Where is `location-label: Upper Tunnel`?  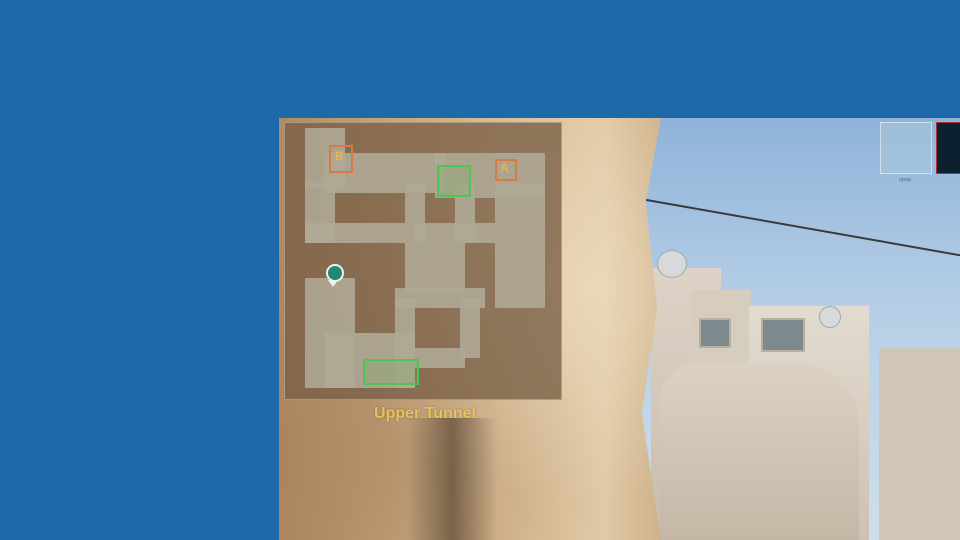 location-label: Upper Tunnel is located at coordinates (425, 413).